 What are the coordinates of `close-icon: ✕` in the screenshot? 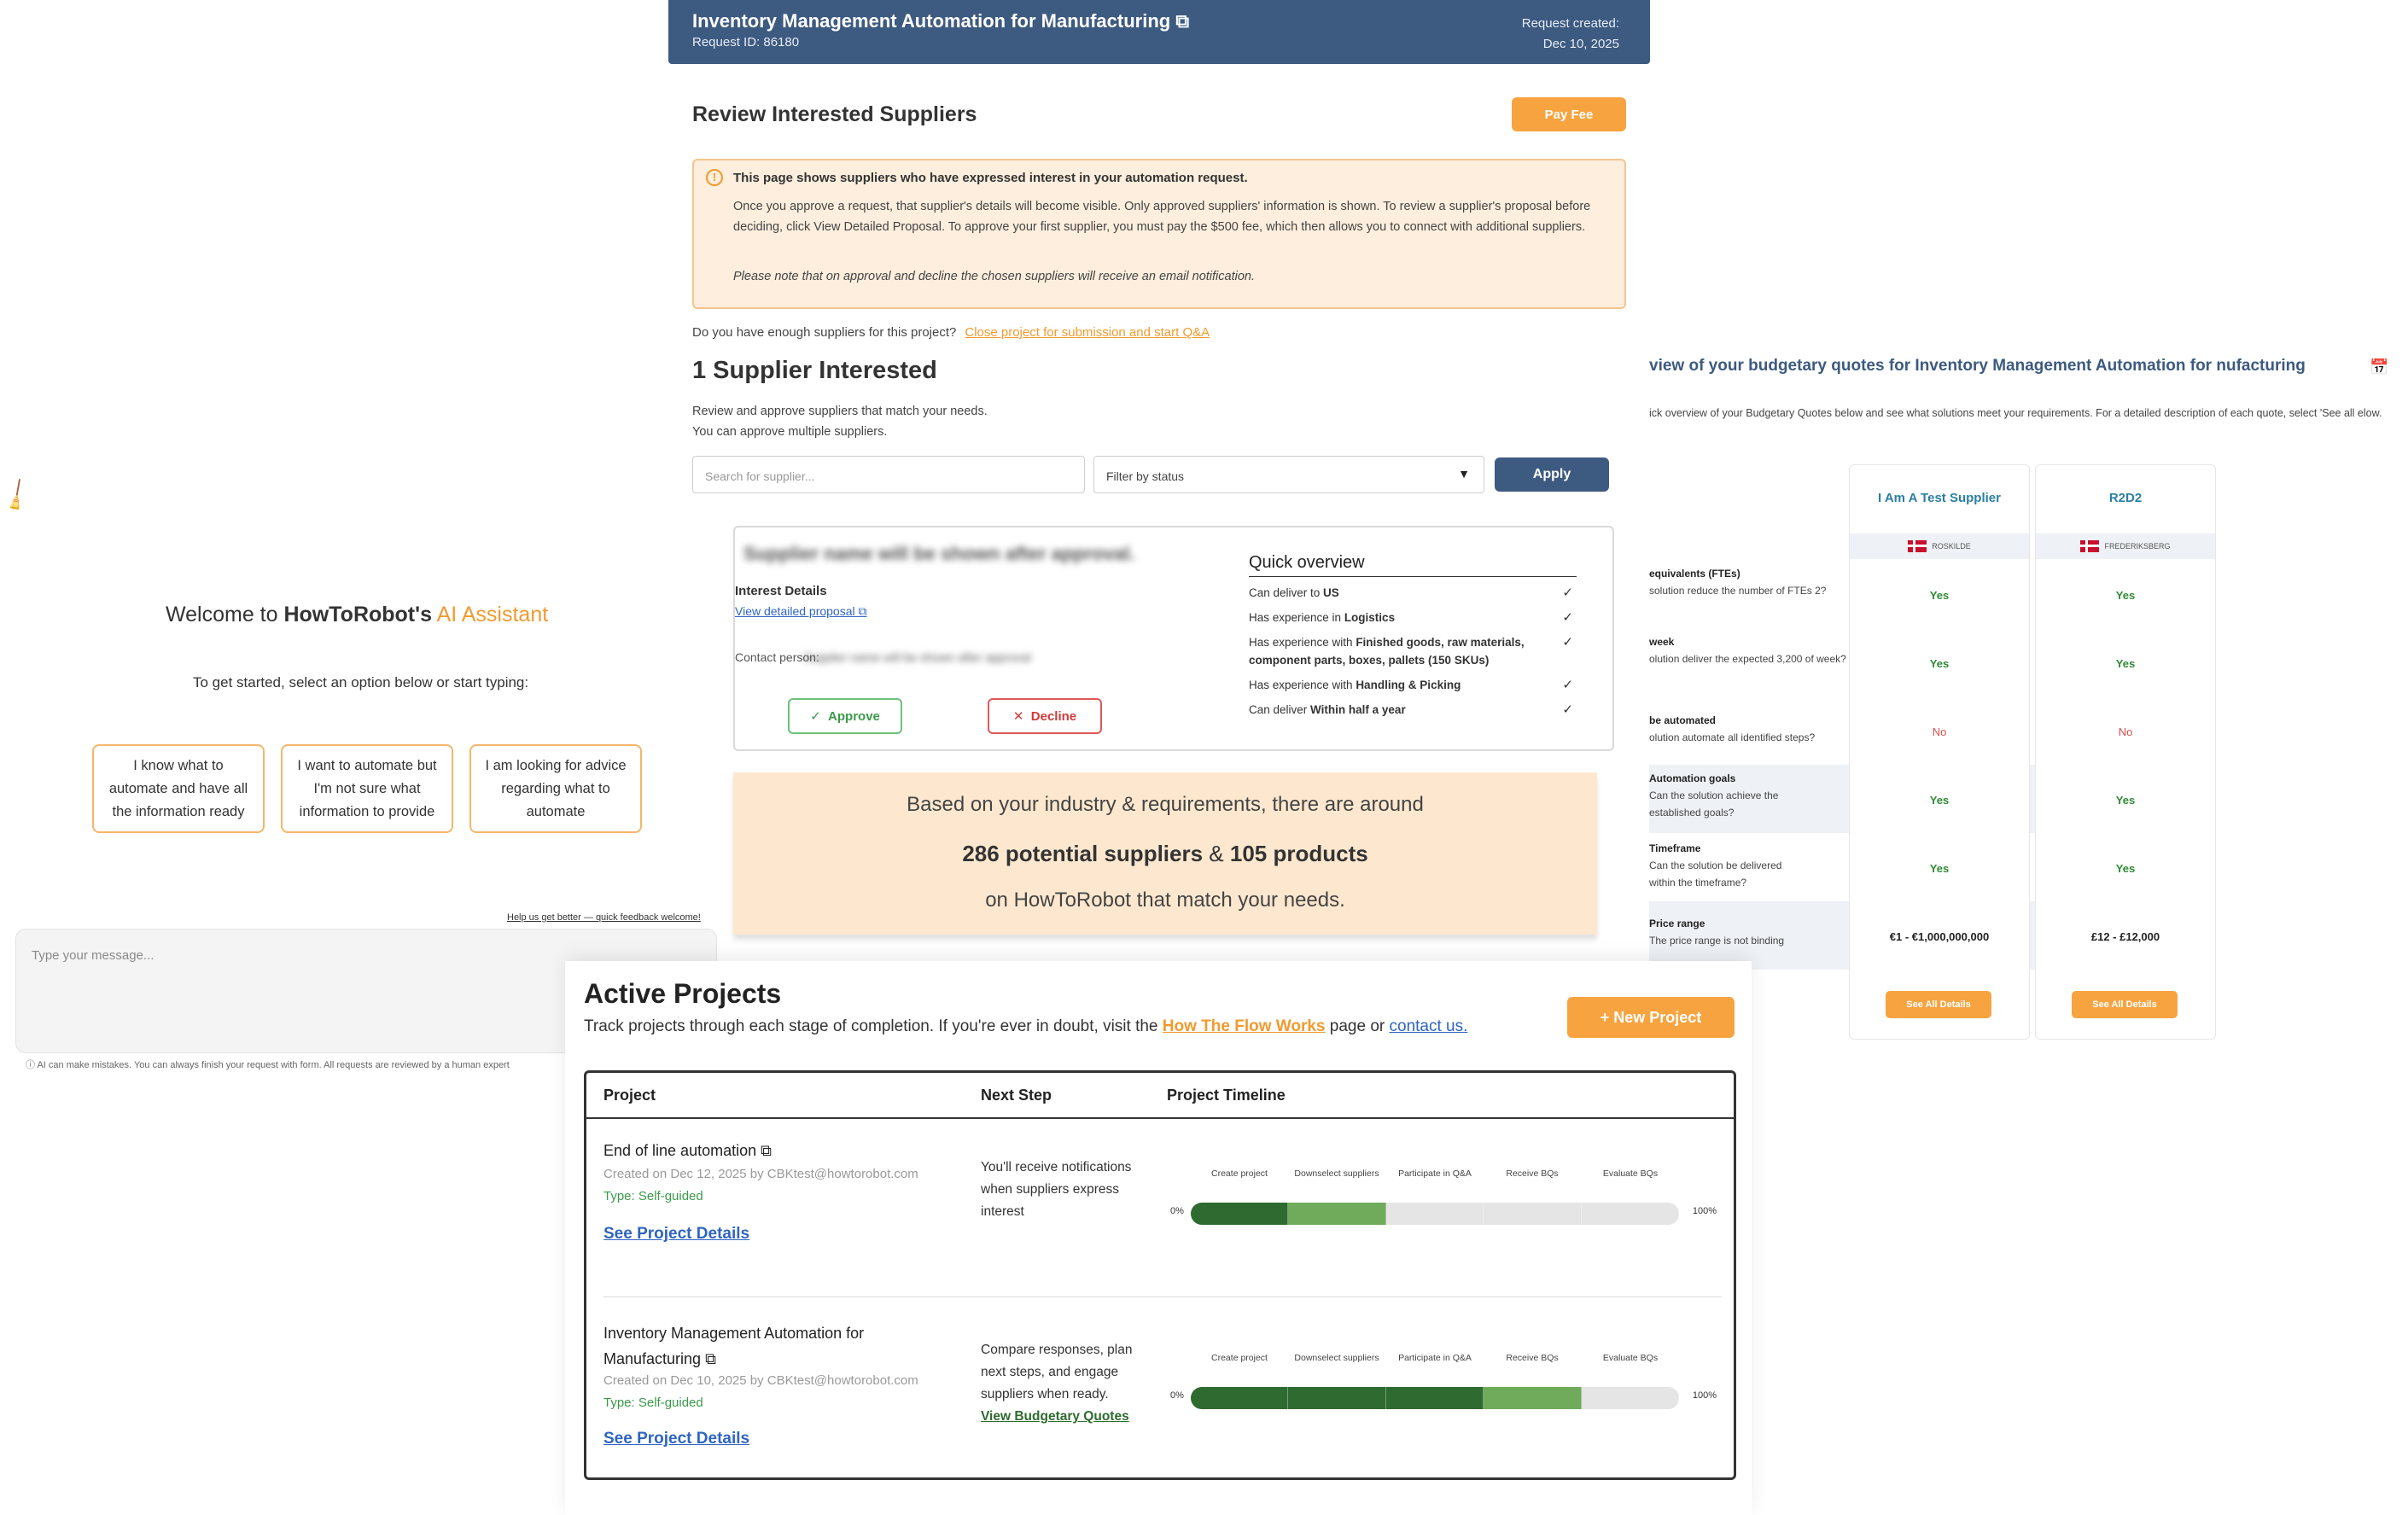 It's located at (1018, 716).